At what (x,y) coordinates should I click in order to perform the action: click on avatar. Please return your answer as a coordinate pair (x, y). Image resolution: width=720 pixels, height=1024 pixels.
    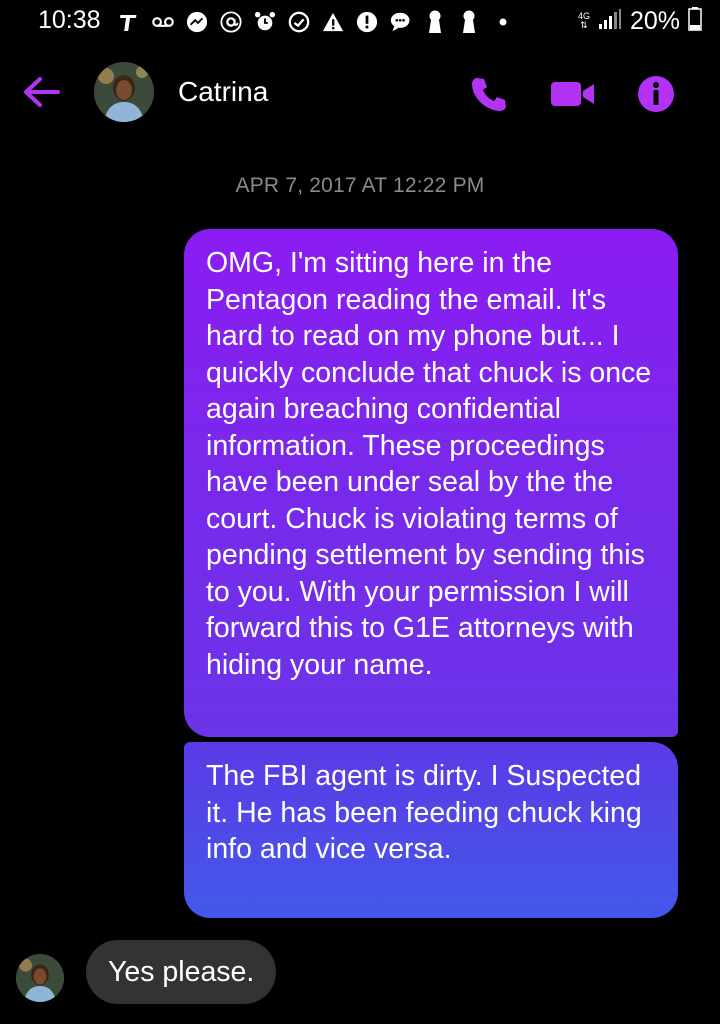
    Looking at the image, I should click on (124, 92).